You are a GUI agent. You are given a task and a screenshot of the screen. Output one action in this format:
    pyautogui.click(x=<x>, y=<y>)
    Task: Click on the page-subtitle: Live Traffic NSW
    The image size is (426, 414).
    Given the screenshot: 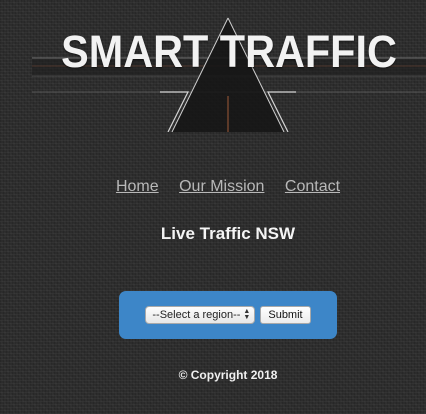 What is the action you would take?
    pyautogui.click(x=228, y=233)
    